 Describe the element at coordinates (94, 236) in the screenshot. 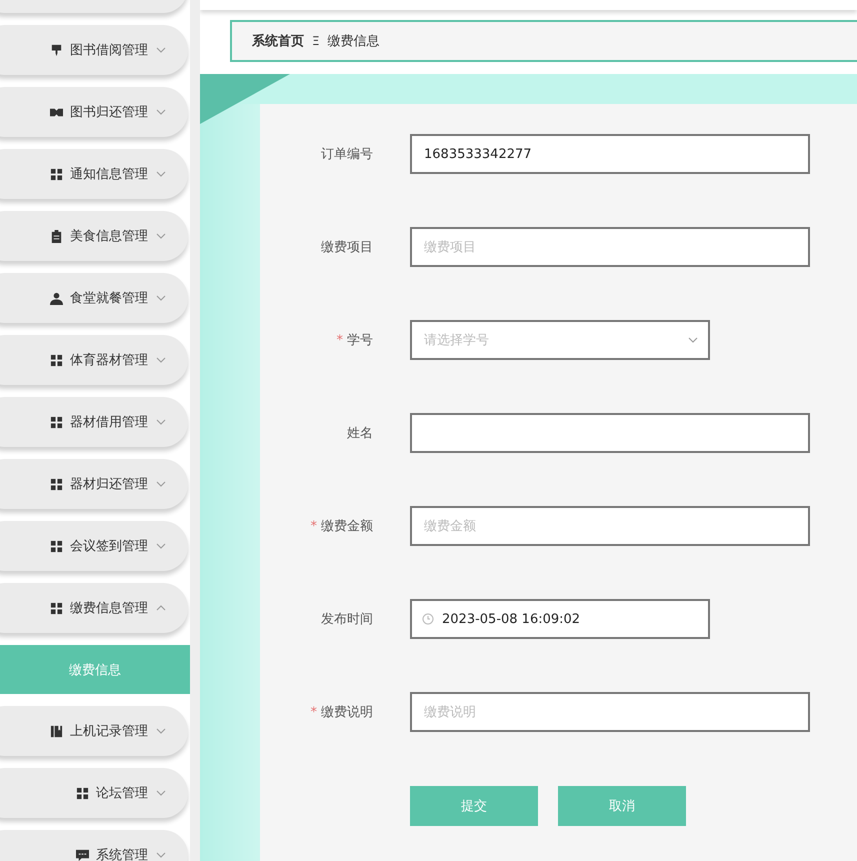

I see `menu-item: 美食信息管理` at that location.